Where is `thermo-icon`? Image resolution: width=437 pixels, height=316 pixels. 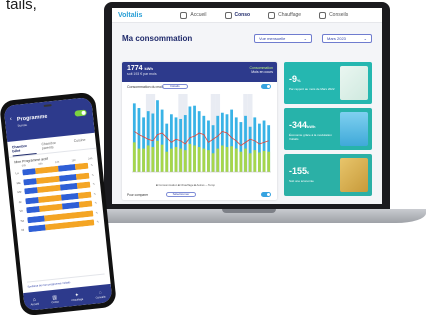 thermo-icon is located at coordinates (272, 15).